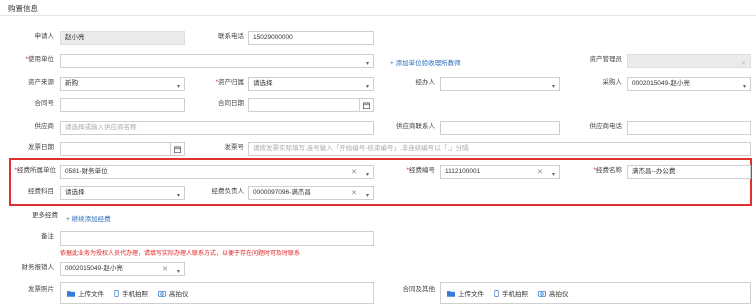 This screenshot has width=756, height=308. Describe the element at coordinates (217, 238) in the screenshot. I see `remark-field` at that location.